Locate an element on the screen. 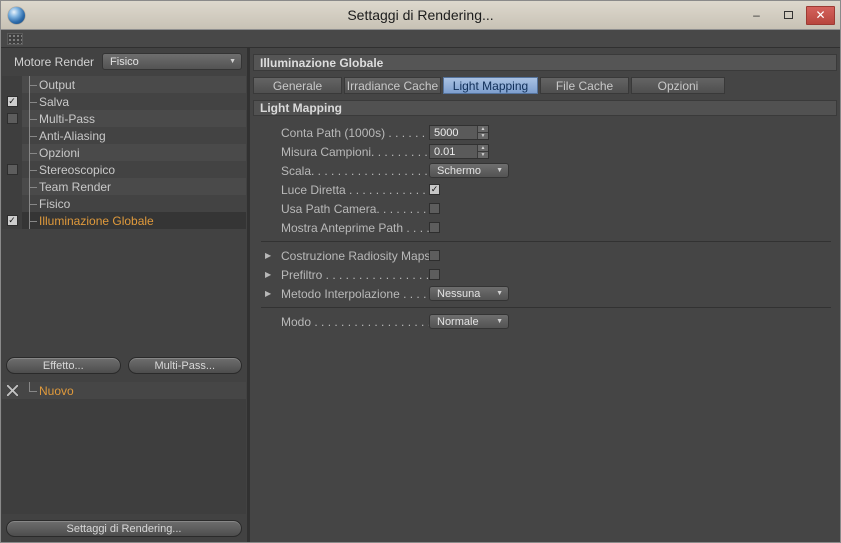 The width and height of the screenshot is (841, 543). tree-item-label: Opzioni is located at coordinates (59, 152).